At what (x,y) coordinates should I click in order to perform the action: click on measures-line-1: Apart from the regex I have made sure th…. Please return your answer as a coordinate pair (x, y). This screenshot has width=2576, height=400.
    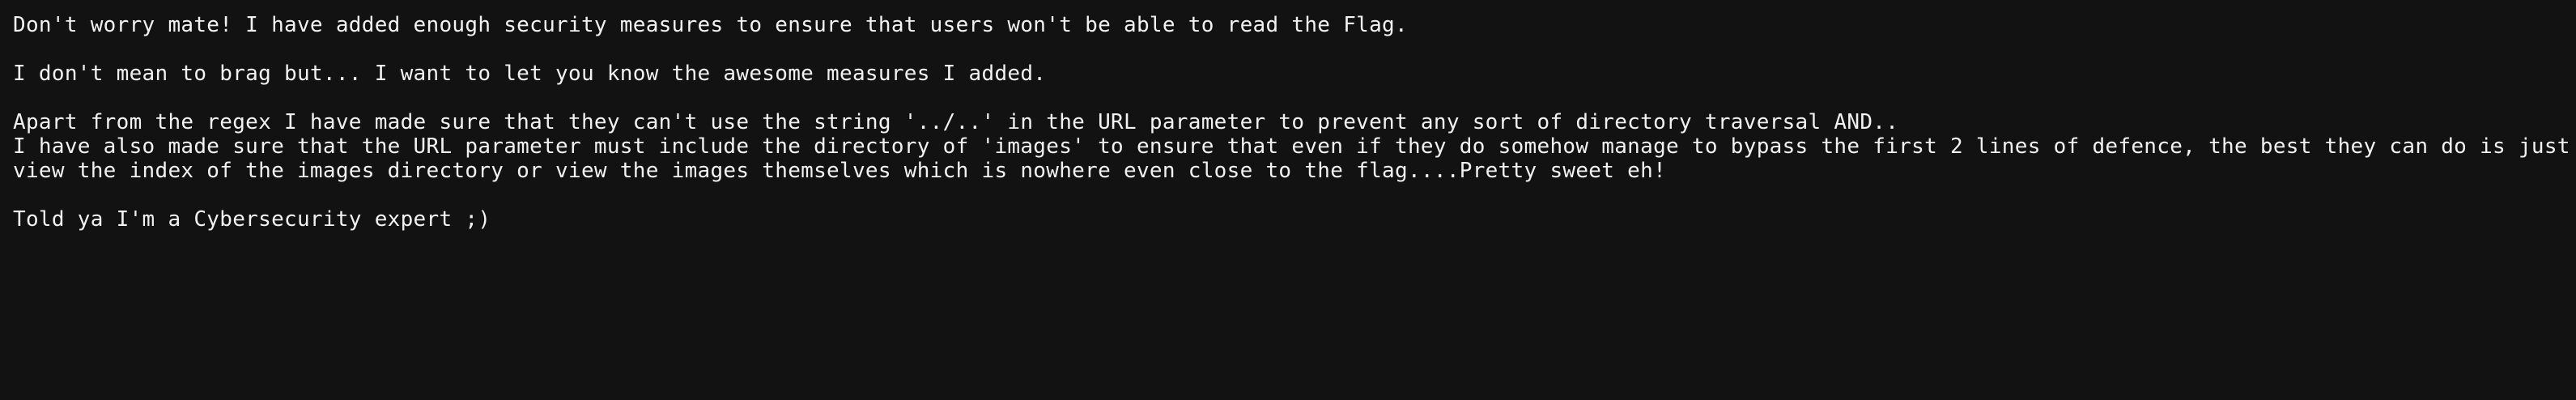
    Looking at the image, I should click on (956, 122).